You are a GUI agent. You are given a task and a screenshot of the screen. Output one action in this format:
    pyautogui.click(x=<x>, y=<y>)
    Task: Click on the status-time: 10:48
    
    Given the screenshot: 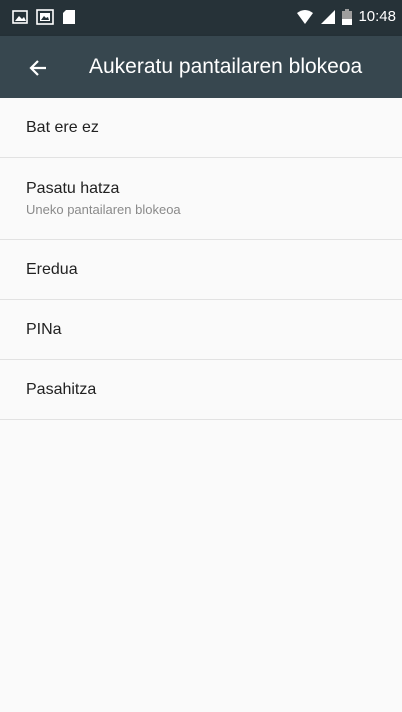 What is the action you would take?
    pyautogui.click(x=377, y=16)
    